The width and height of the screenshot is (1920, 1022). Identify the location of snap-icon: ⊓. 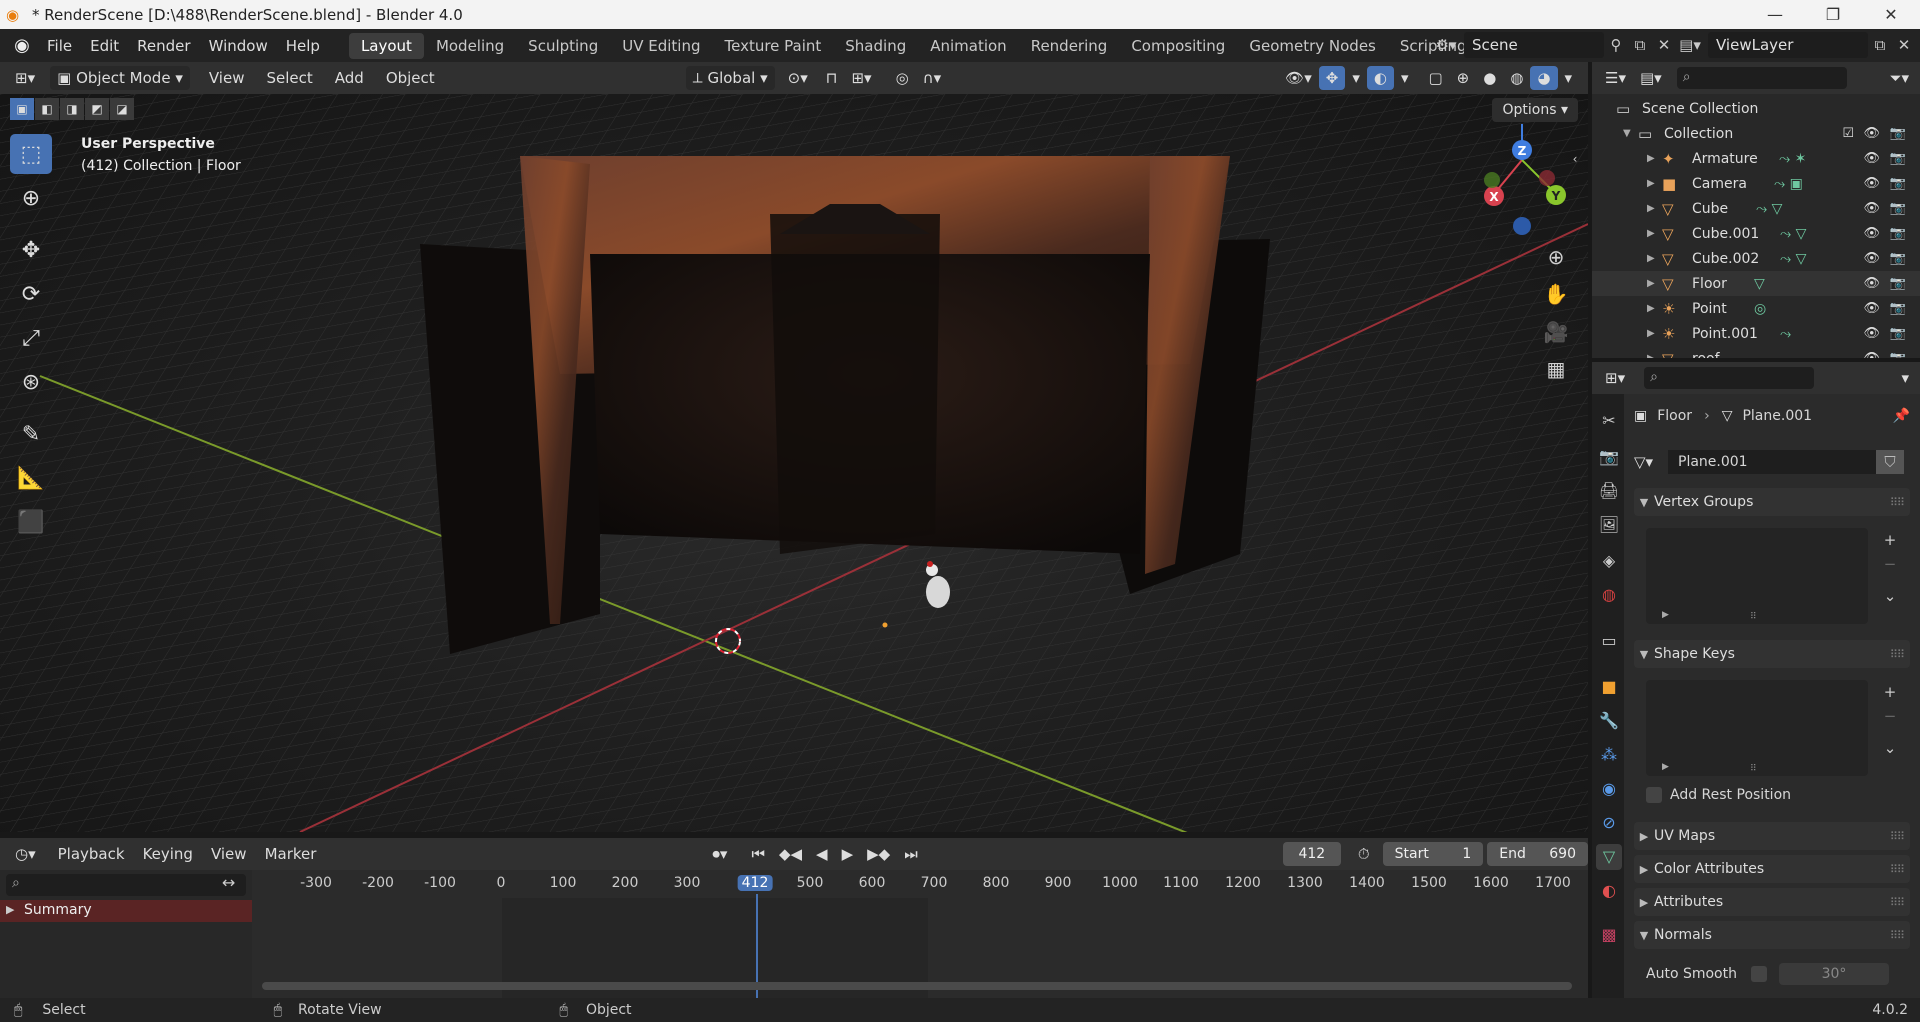
(832, 78).